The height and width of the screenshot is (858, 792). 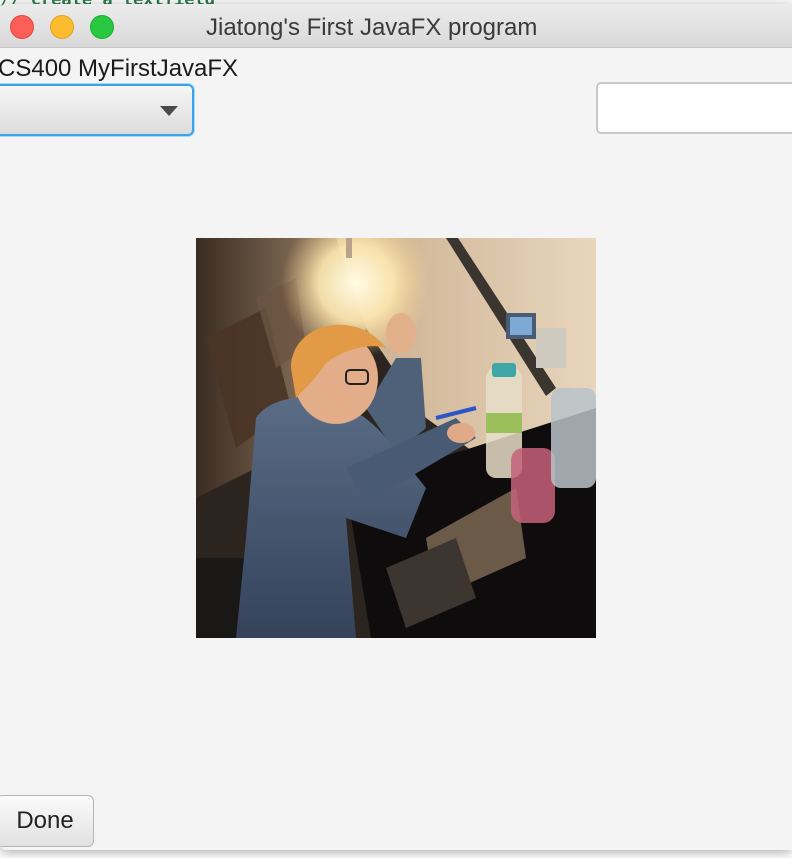 I want to click on close-window-button, so click(x=22, y=27).